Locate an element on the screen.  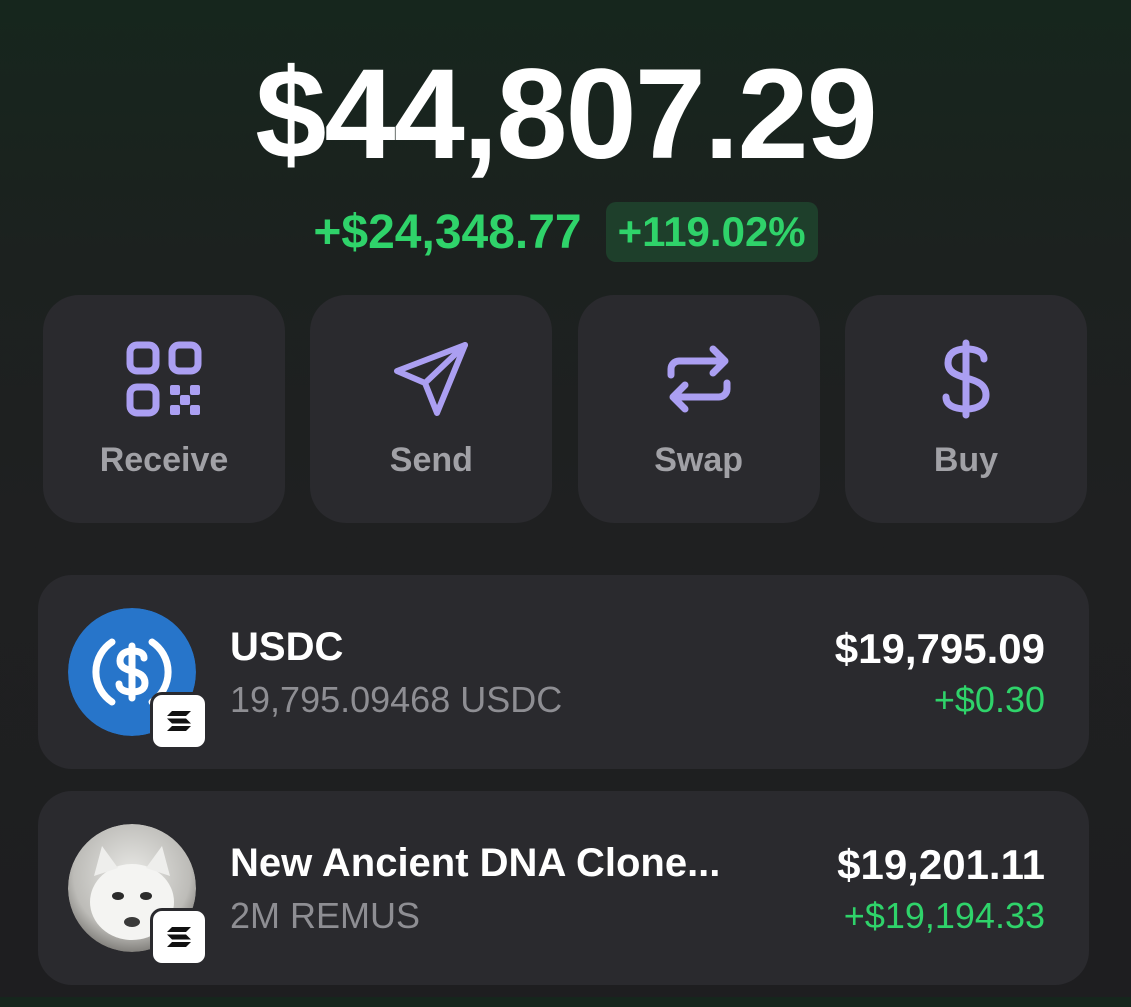
token-change: +$0.30 is located at coordinates (989, 699).